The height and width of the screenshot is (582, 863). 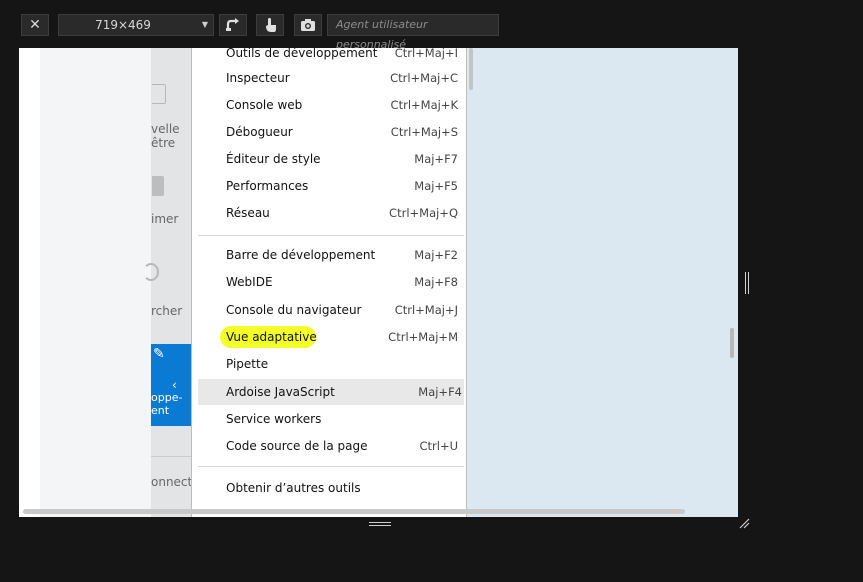 What do you see at coordinates (382, 34) in the screenshot?
I see `user-agent-placeholder: Agent utilisateur personnalisé` at bounding box center [382, 34].